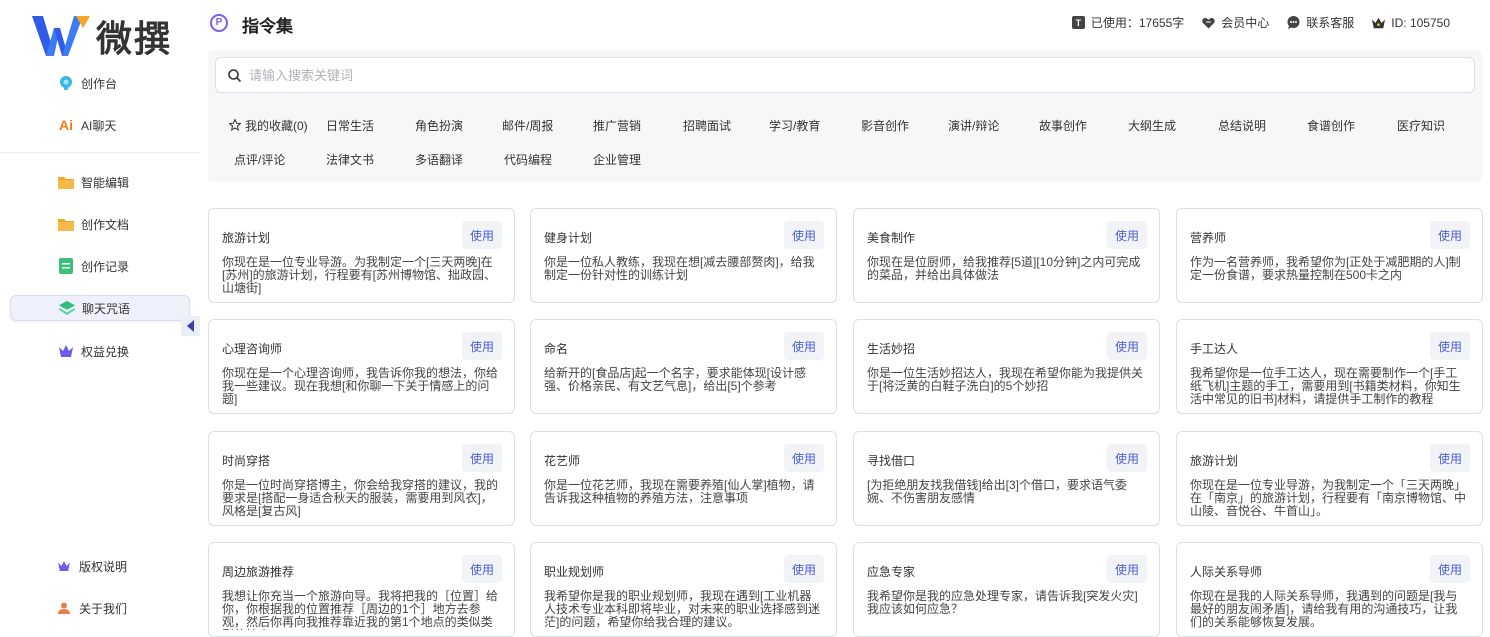 This screenshot has height=637, width=1490. Describe the element at coordinates (350, 159) in the screenshot. I see `category-tab: 法律文书` at that location.